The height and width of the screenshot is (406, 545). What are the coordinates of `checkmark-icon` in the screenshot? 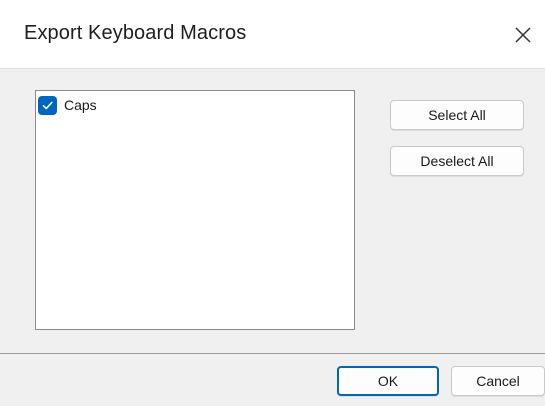 It's located at (47, 105).